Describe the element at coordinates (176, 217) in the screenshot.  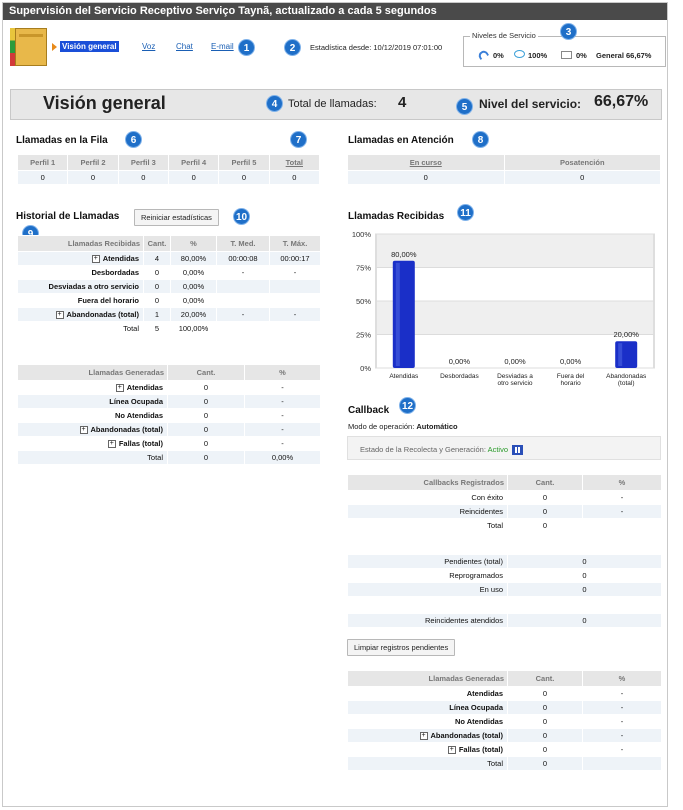
I see `reset-stats-button: Reiniciar estadísticas` at that location.